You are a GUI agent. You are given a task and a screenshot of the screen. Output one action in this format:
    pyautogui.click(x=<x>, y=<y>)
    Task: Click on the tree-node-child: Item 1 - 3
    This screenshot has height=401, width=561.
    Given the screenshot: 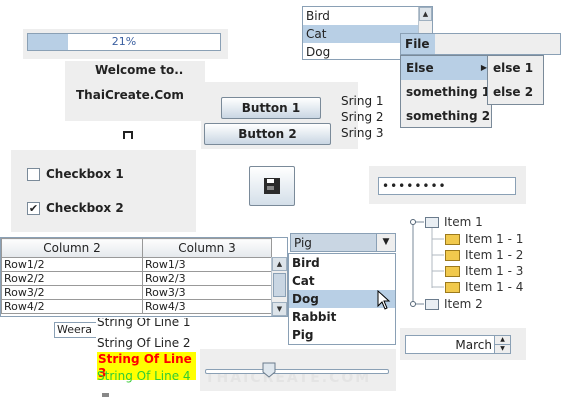 What is the action you would take?
    pyautogui.click(x=484, y=271)
    